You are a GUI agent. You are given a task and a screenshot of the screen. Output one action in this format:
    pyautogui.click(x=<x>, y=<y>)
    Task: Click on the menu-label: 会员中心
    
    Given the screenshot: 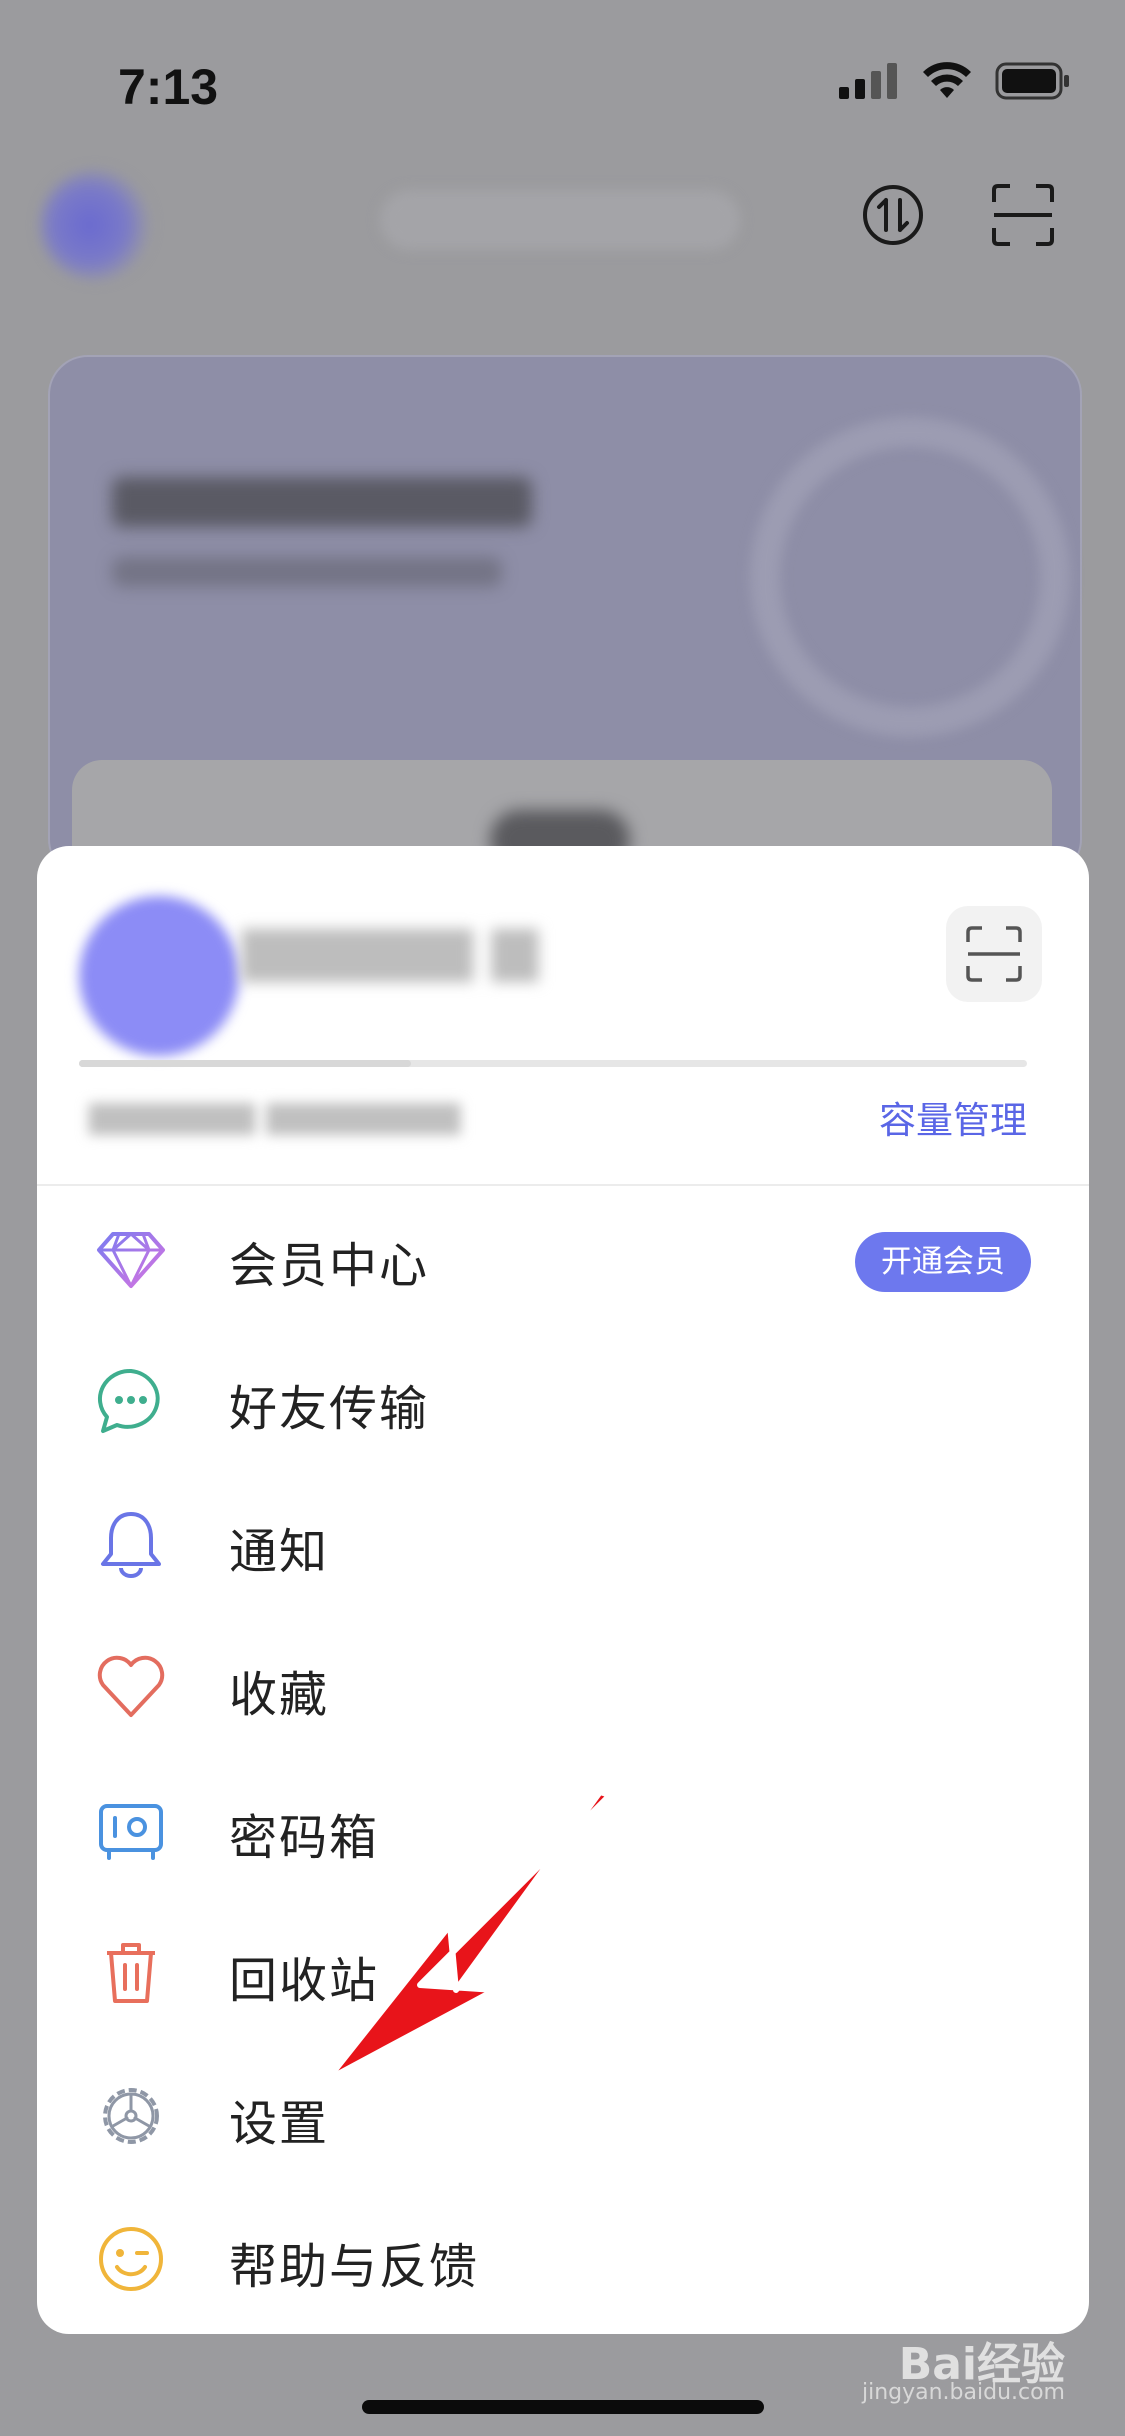 What is the action you would take?
    pyautogui.click(x=329, y=1266)
    